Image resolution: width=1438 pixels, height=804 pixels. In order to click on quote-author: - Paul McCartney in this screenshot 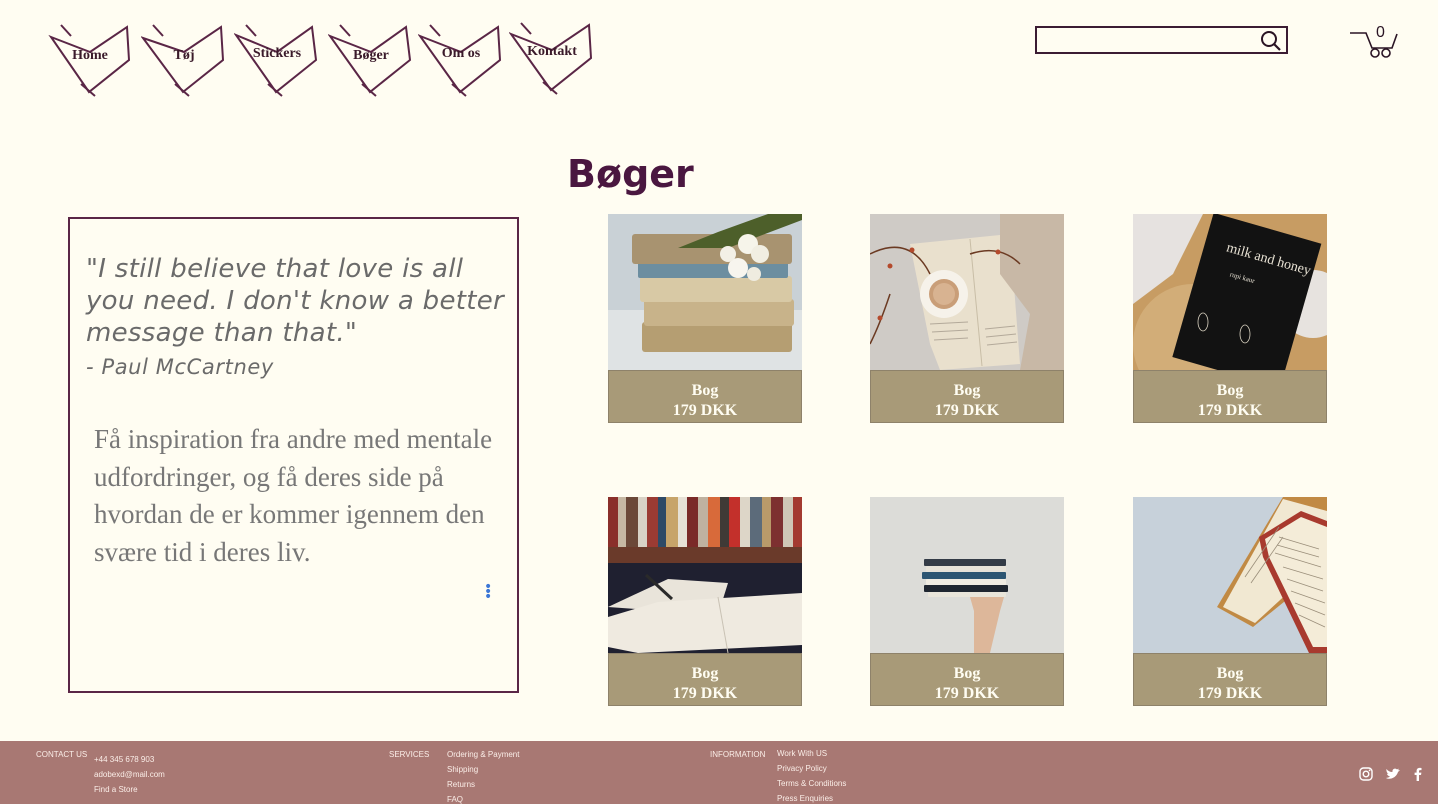, I will do `click(180, 367)`.